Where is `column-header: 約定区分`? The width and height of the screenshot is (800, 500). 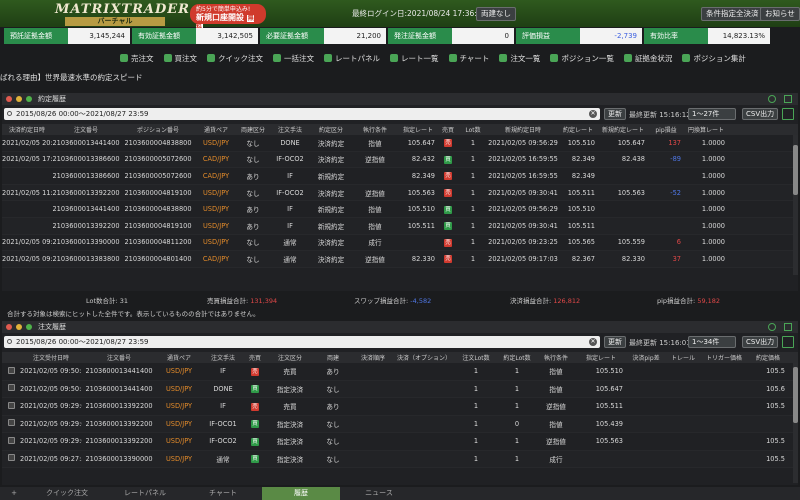
column-header: 約定区分 is located at coordinates (331, 129).